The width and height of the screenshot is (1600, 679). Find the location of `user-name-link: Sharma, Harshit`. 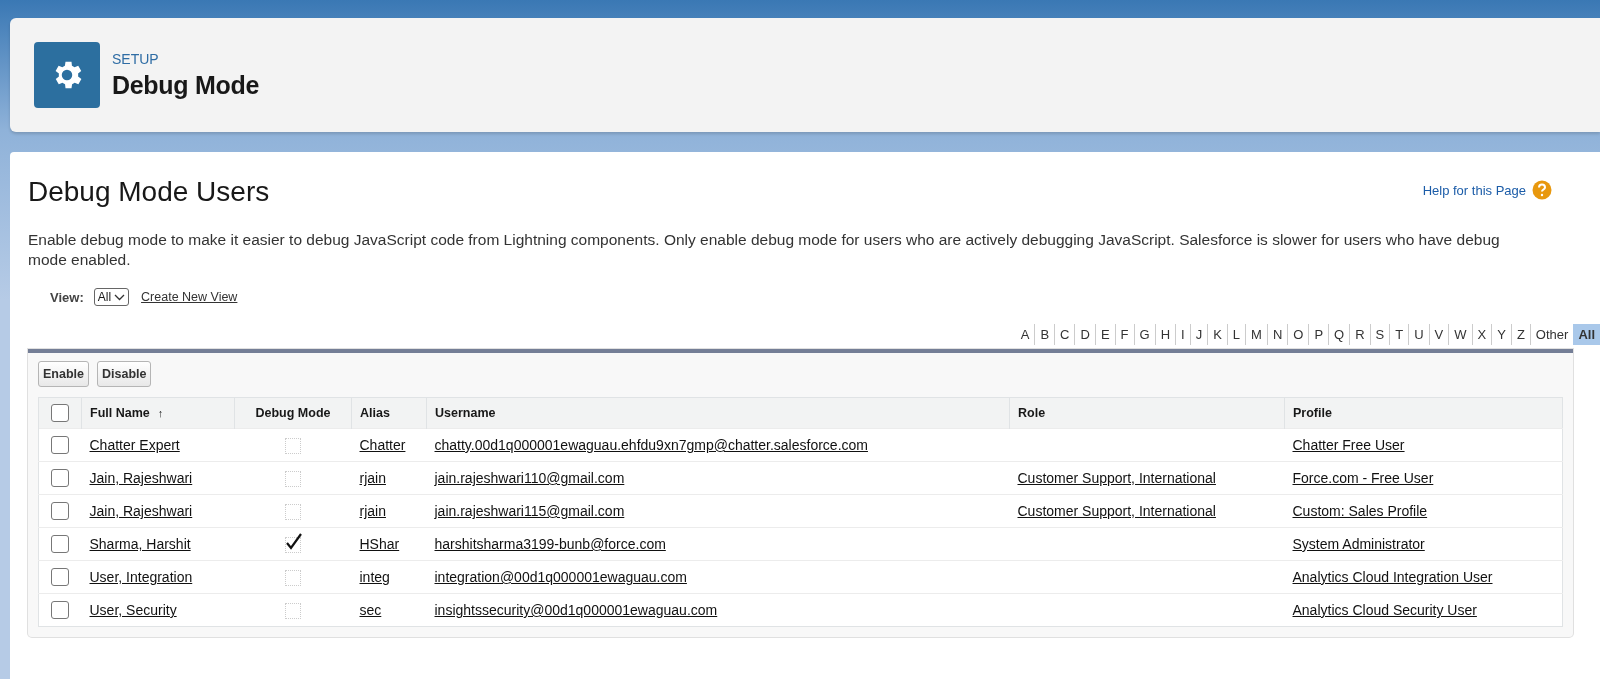

user-name-link: Sharma, Harshit is located at coordinates (140, 544).